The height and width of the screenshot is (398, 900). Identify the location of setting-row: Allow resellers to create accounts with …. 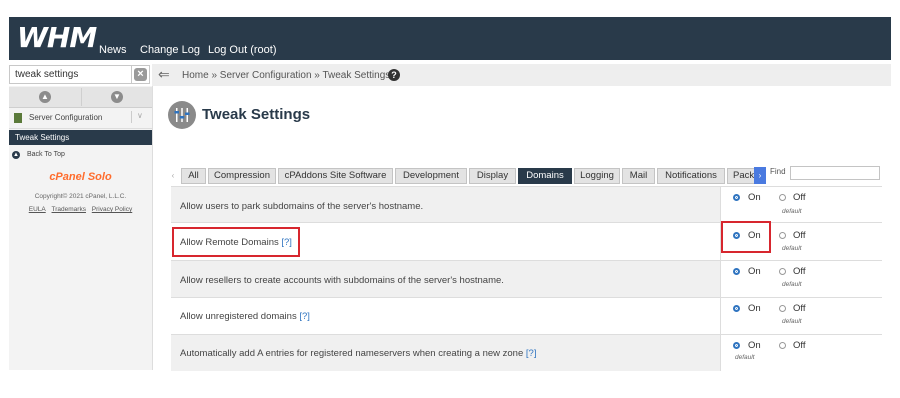
(526, 278).